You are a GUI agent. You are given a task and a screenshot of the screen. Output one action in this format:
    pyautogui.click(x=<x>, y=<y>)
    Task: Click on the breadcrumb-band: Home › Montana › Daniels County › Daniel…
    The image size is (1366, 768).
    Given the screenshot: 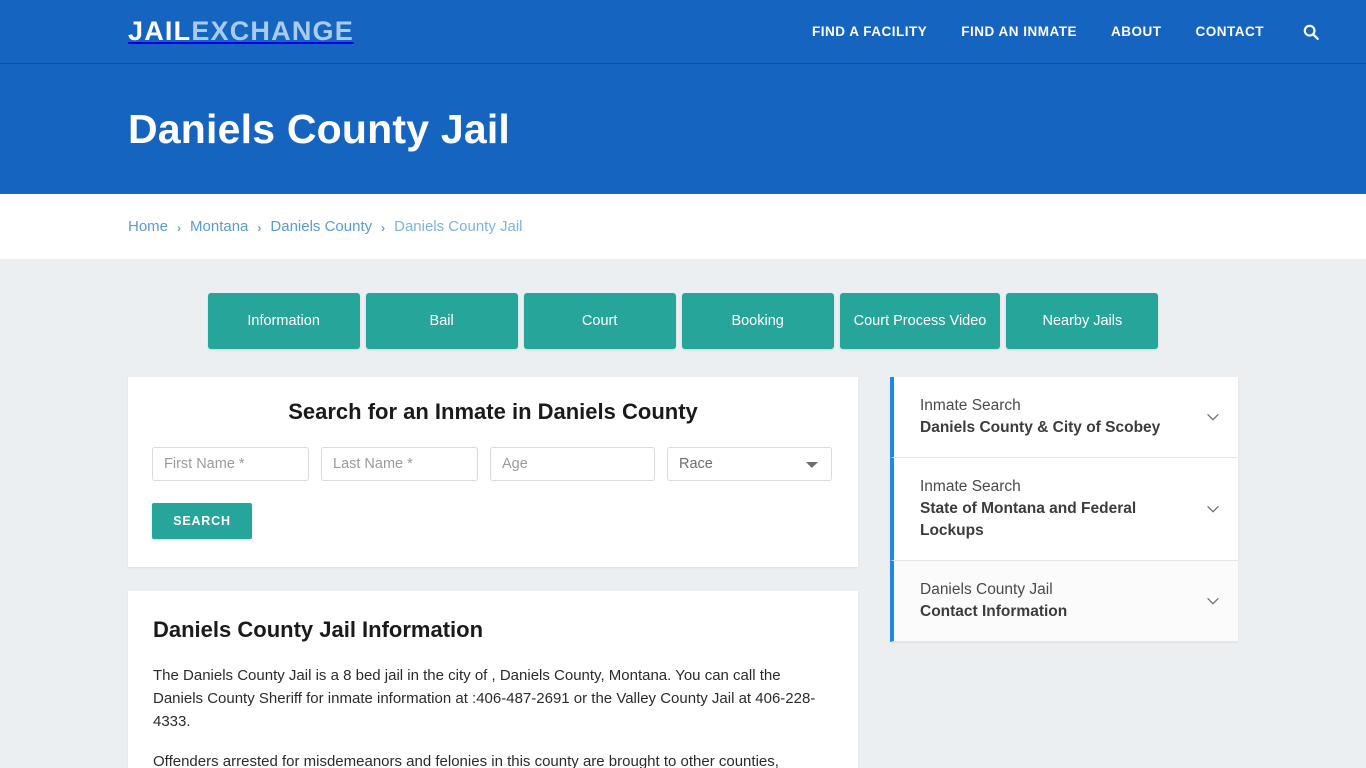 What is the action you would take?
    pyautogui.click(x=683, y=226)
    